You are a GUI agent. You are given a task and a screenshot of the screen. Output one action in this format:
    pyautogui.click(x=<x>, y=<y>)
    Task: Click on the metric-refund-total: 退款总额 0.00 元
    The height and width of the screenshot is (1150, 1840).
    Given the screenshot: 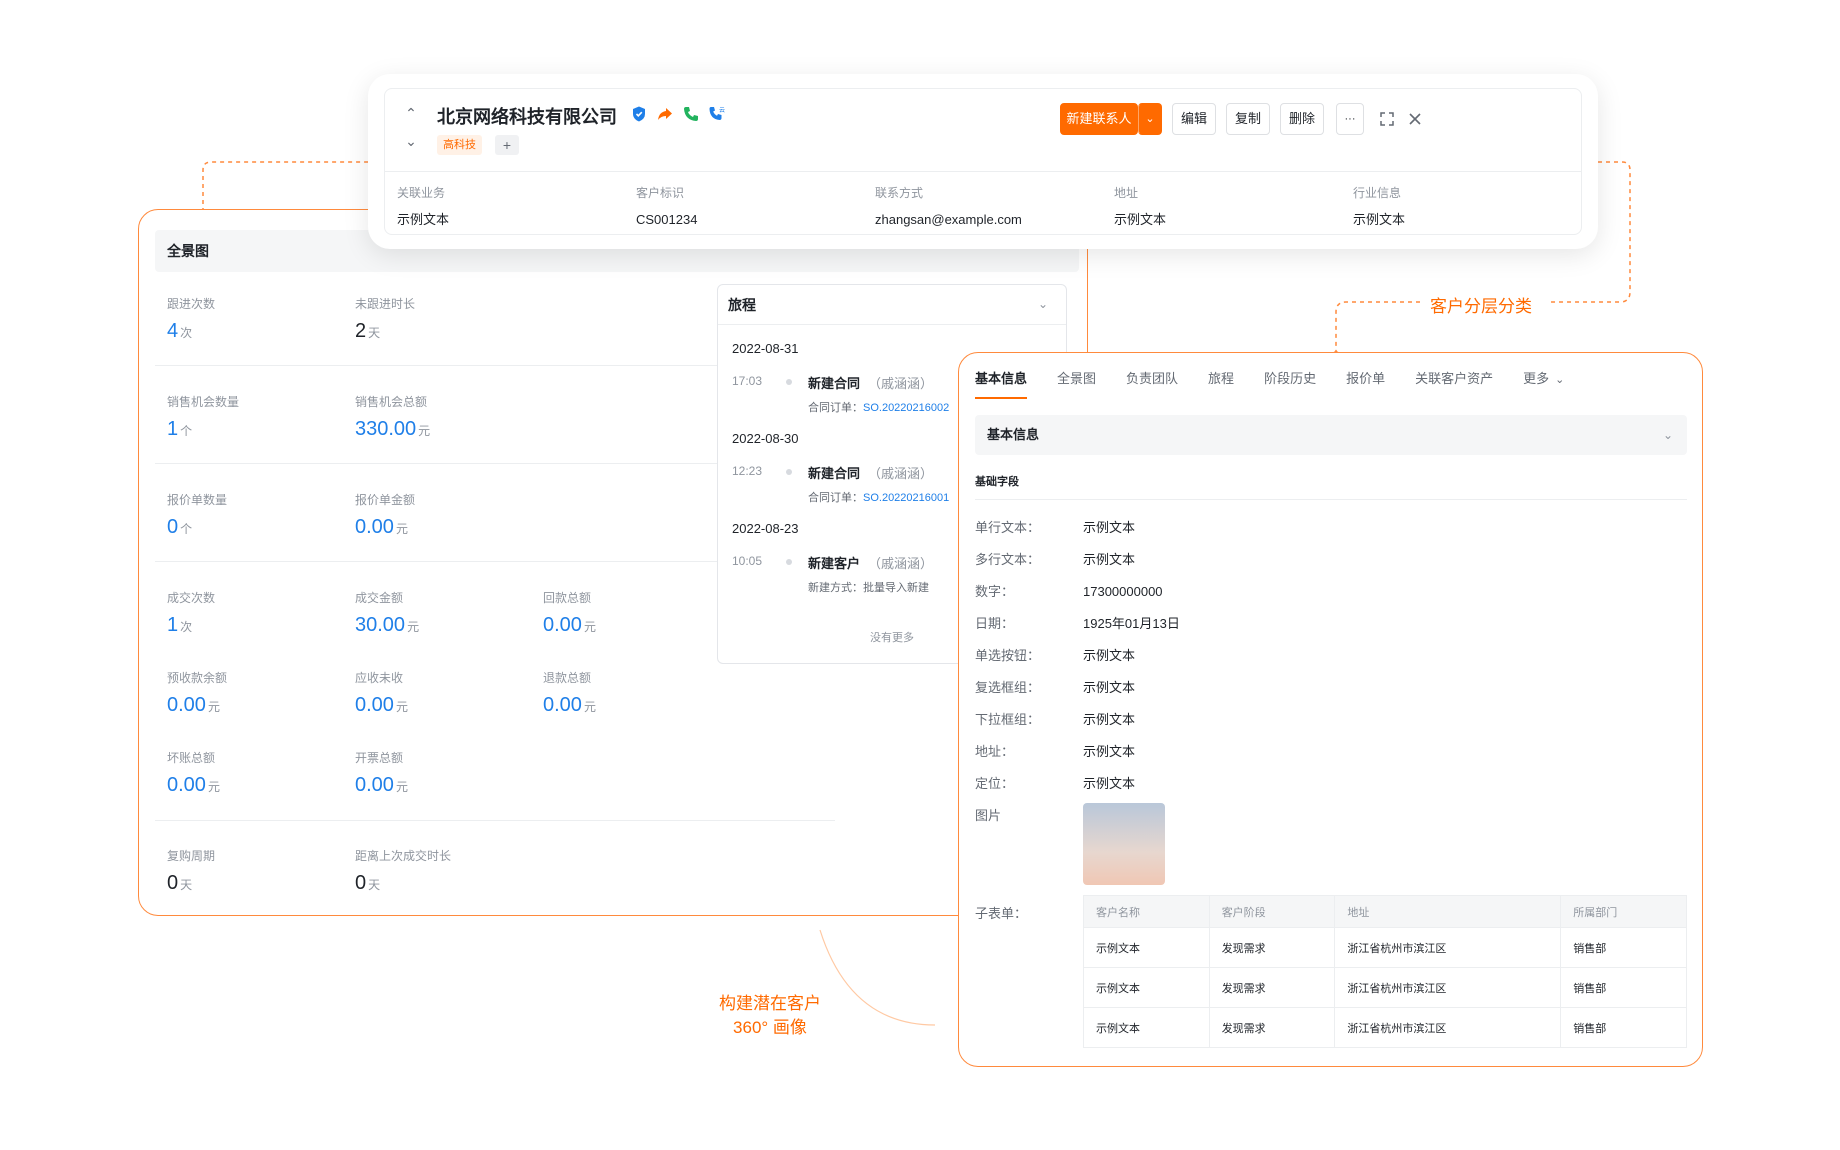 What is the action you would take?
    pyautogui.click(x=569, y=693)
    